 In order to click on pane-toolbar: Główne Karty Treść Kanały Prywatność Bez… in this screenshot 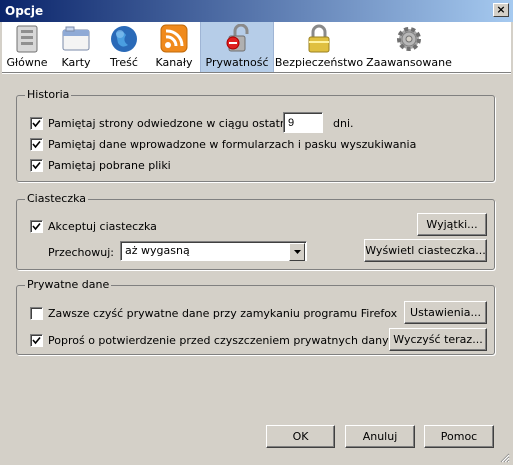, I will do `click(256, 47)`.